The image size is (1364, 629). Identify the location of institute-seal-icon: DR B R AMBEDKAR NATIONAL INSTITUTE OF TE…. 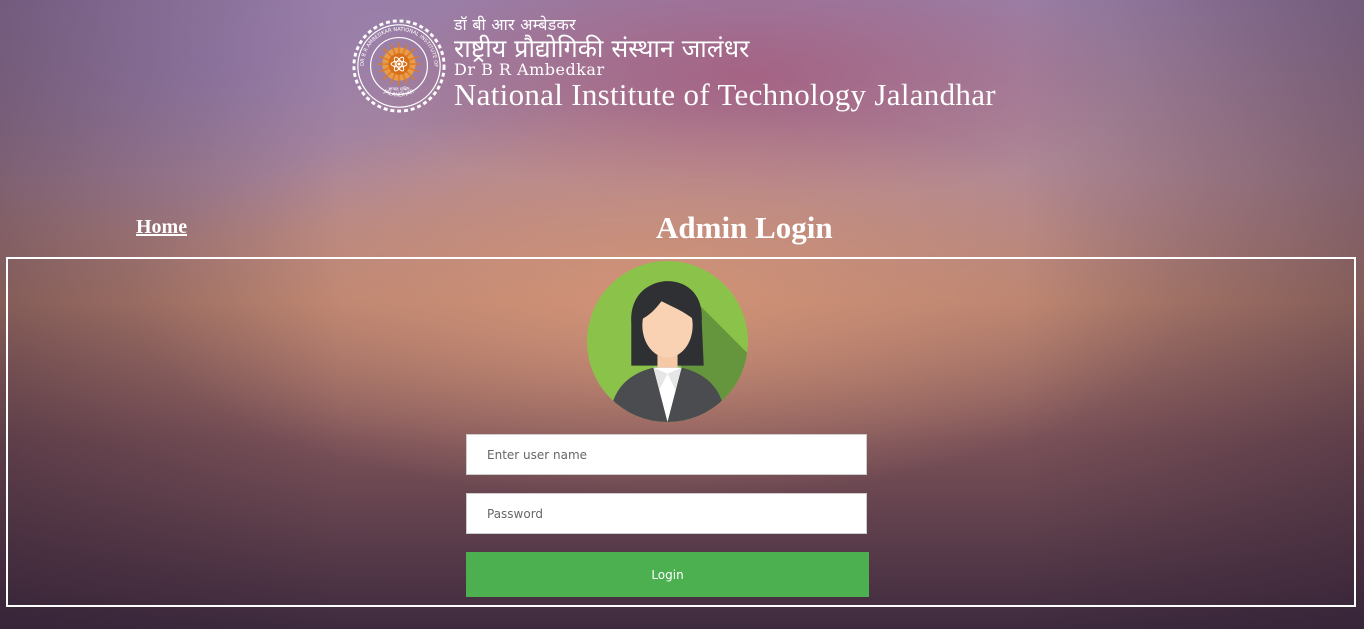
(398, 65).